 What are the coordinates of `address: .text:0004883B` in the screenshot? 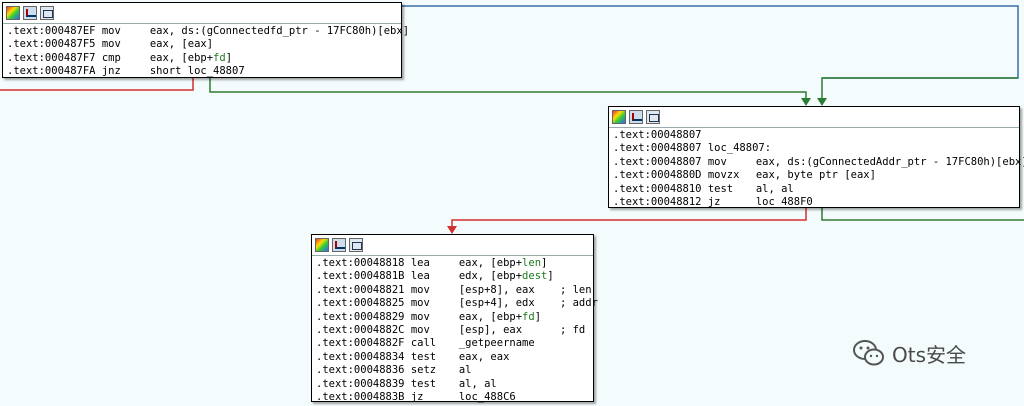 It's located at (363, 397).